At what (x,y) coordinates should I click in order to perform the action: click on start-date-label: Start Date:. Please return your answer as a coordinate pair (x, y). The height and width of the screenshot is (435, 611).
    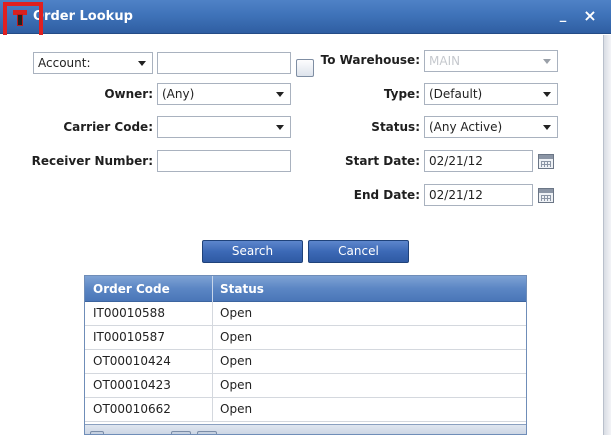
    Looking at the image, I should click on (382, 161).